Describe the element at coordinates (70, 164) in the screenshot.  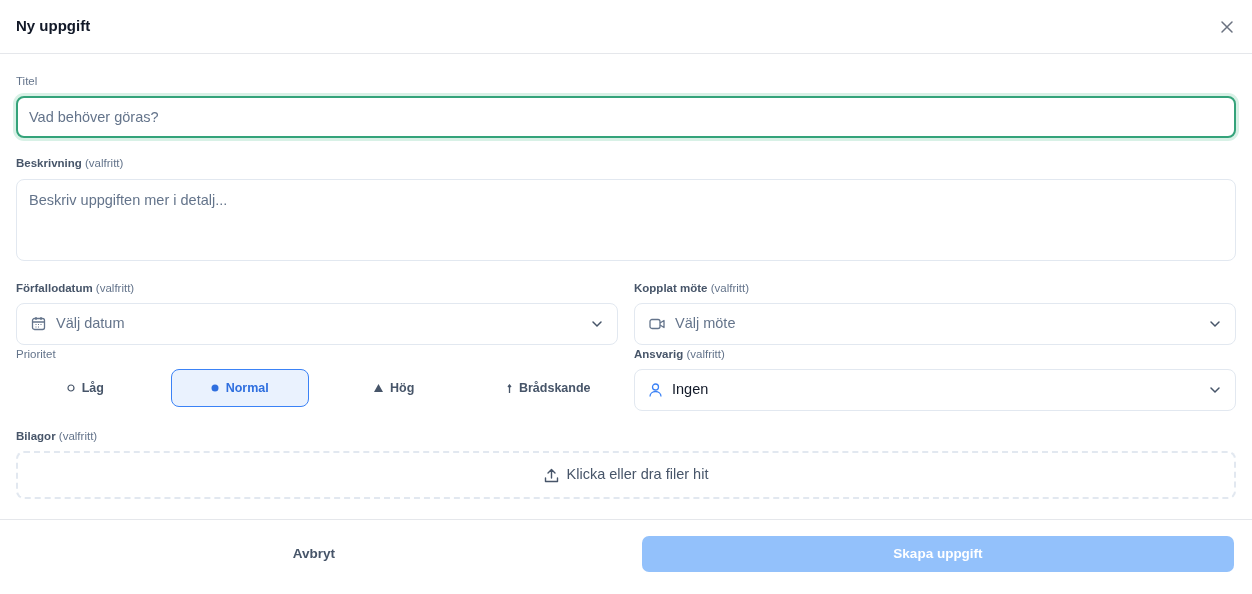
I see `field-label: Beskrivning (valfritt)` at that location.